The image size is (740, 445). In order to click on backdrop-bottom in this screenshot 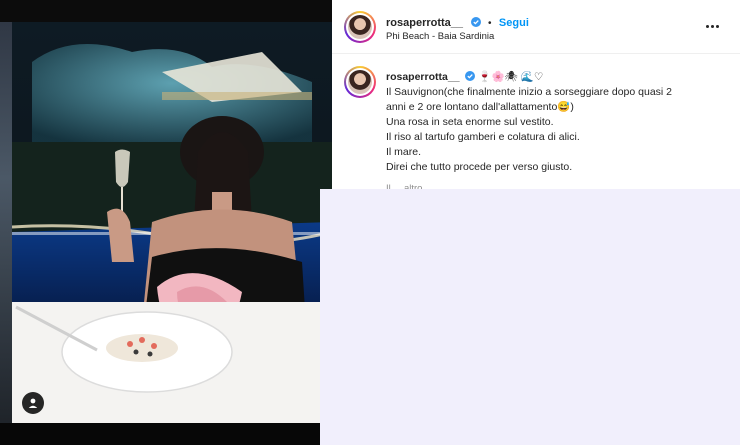, I will do `click(166, 434)`.